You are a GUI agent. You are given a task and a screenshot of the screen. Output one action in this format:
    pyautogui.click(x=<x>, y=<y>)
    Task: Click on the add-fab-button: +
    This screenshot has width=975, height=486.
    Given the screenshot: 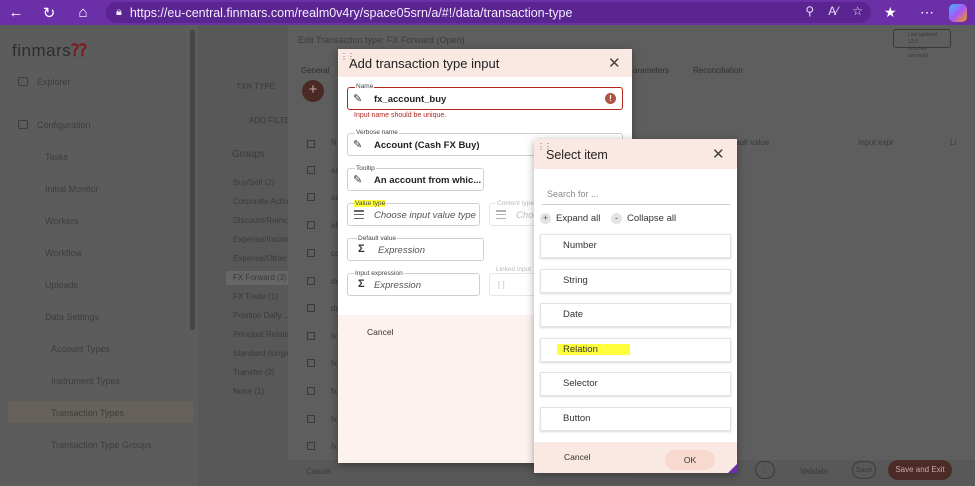 What is the action you would take?
    pyautogui.click(x=313, y=91)
    